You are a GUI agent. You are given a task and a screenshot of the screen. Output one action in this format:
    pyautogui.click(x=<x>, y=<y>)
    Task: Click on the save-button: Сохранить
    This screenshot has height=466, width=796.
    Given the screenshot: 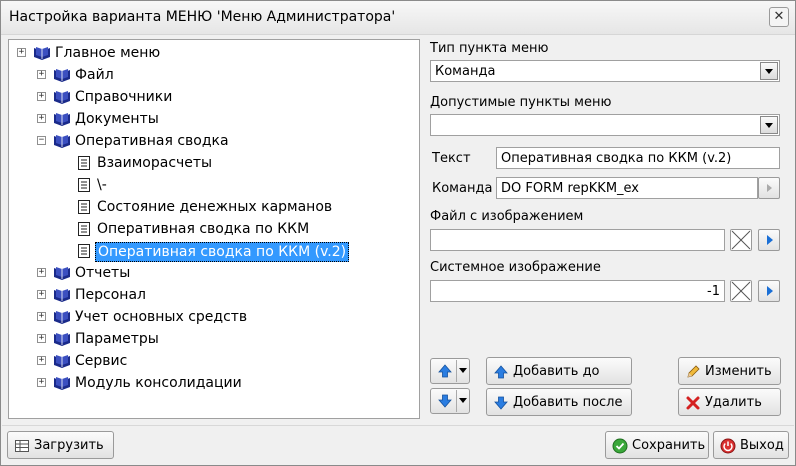 What is the action you would take?
    pyautogui.click(x=657, y=445)
    